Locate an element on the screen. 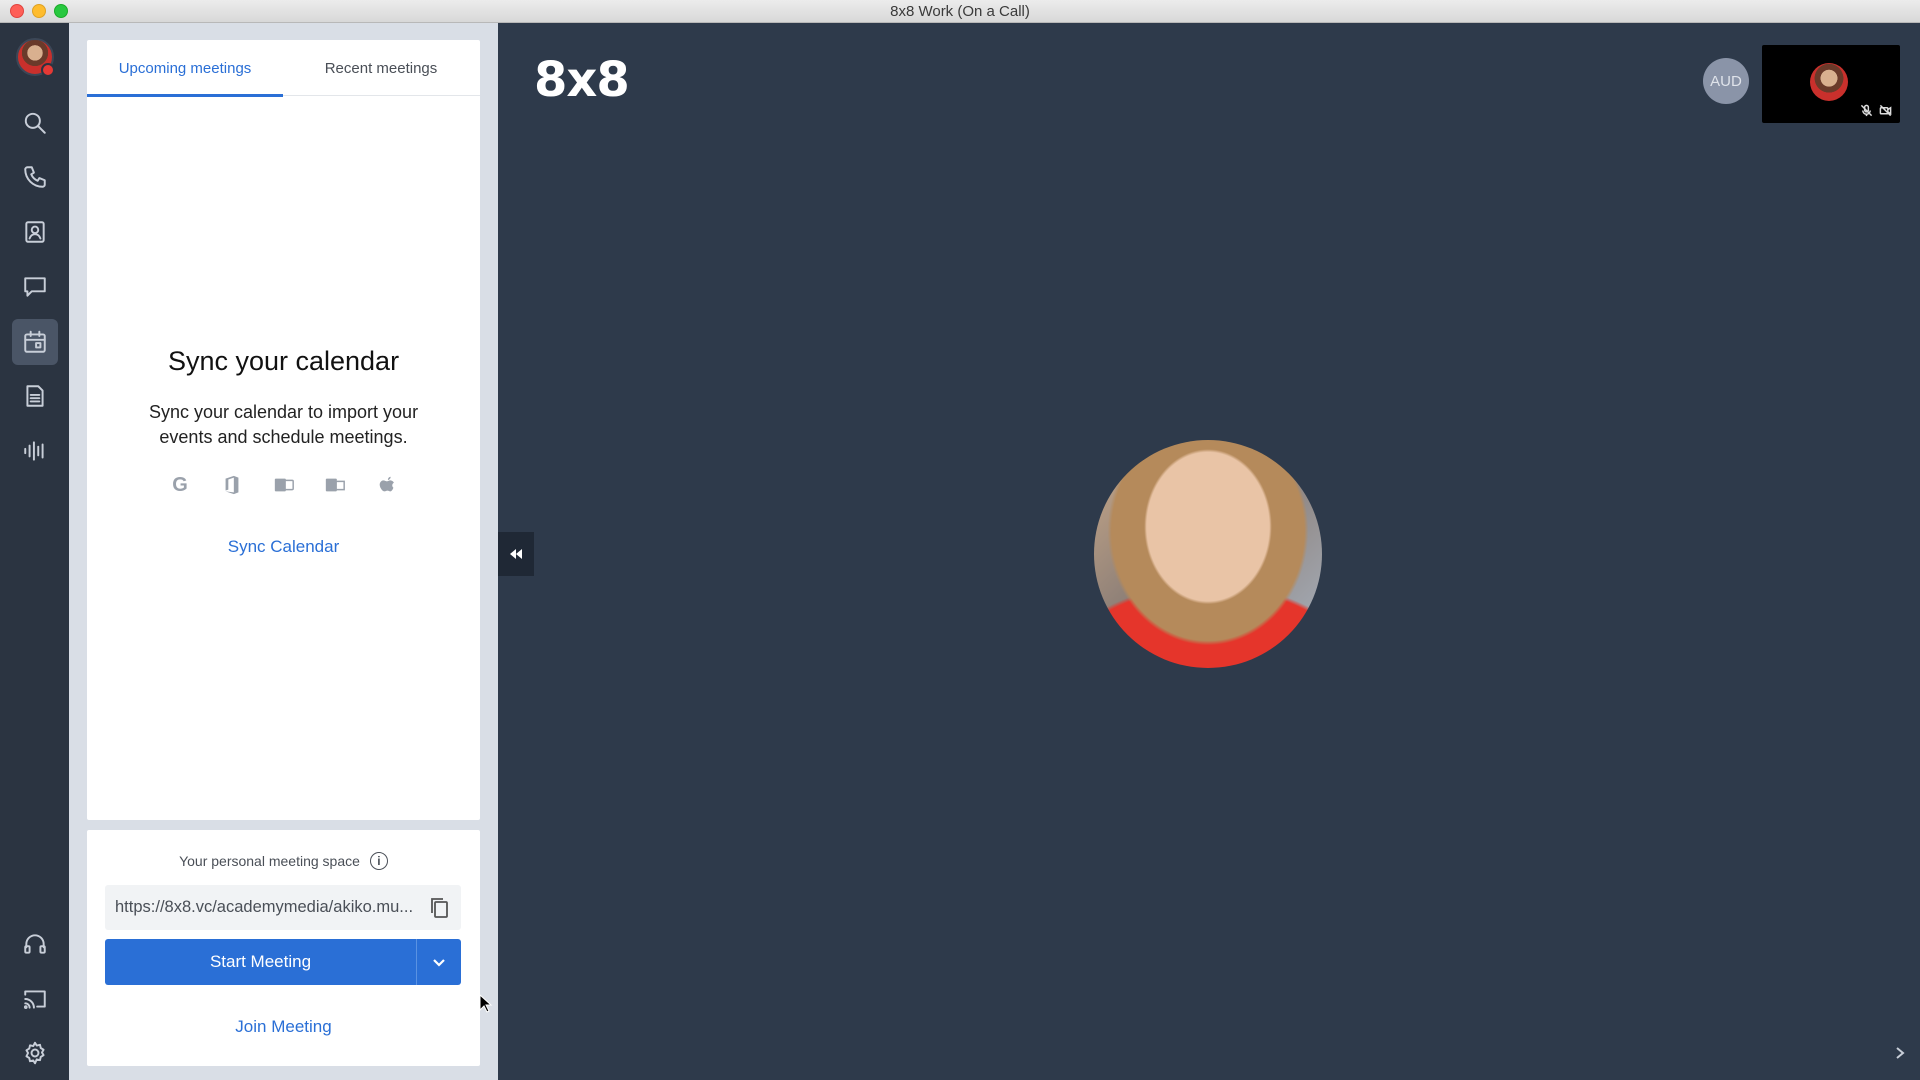 The image size is (1920, 1080). search-icon is located at coordinates (35, 123).